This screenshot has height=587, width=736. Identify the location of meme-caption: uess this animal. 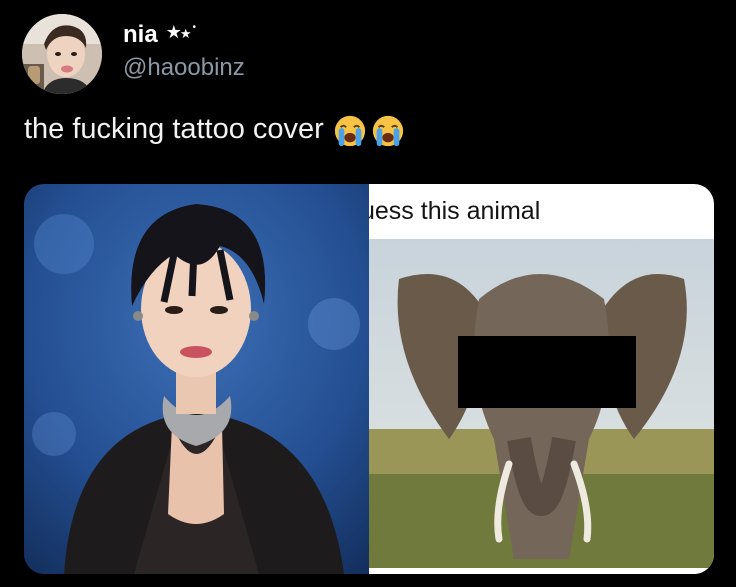
(455, 211).